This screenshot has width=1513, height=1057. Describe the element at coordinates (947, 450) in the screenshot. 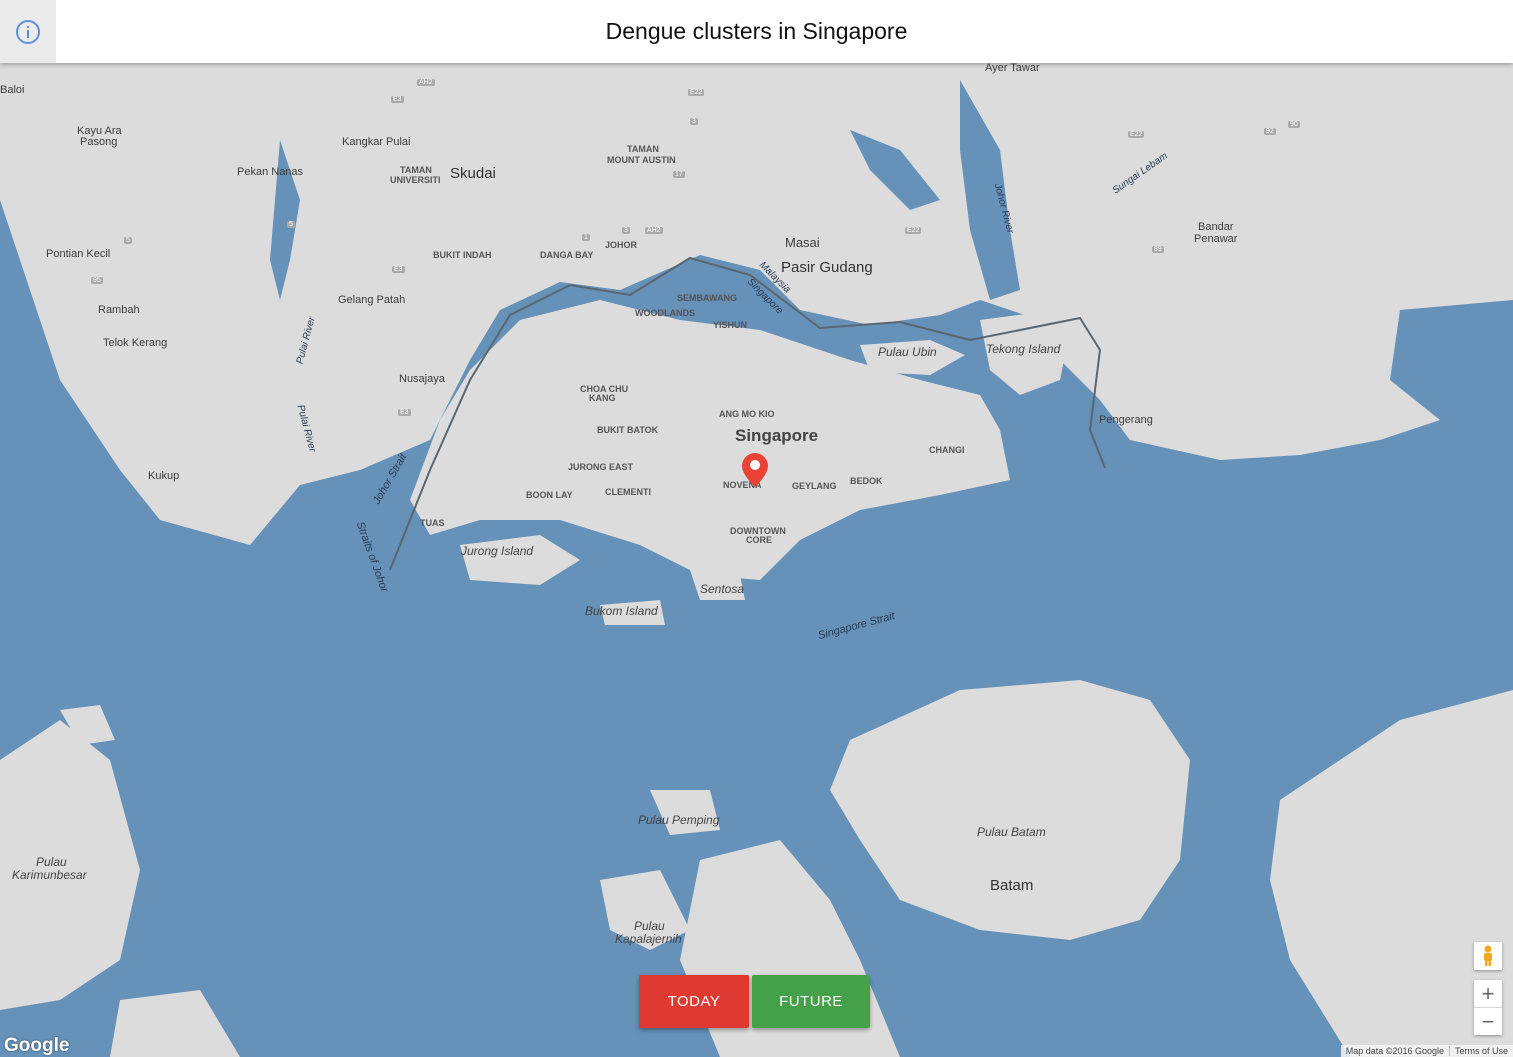

I see `map-label: CHANGI` at that location.